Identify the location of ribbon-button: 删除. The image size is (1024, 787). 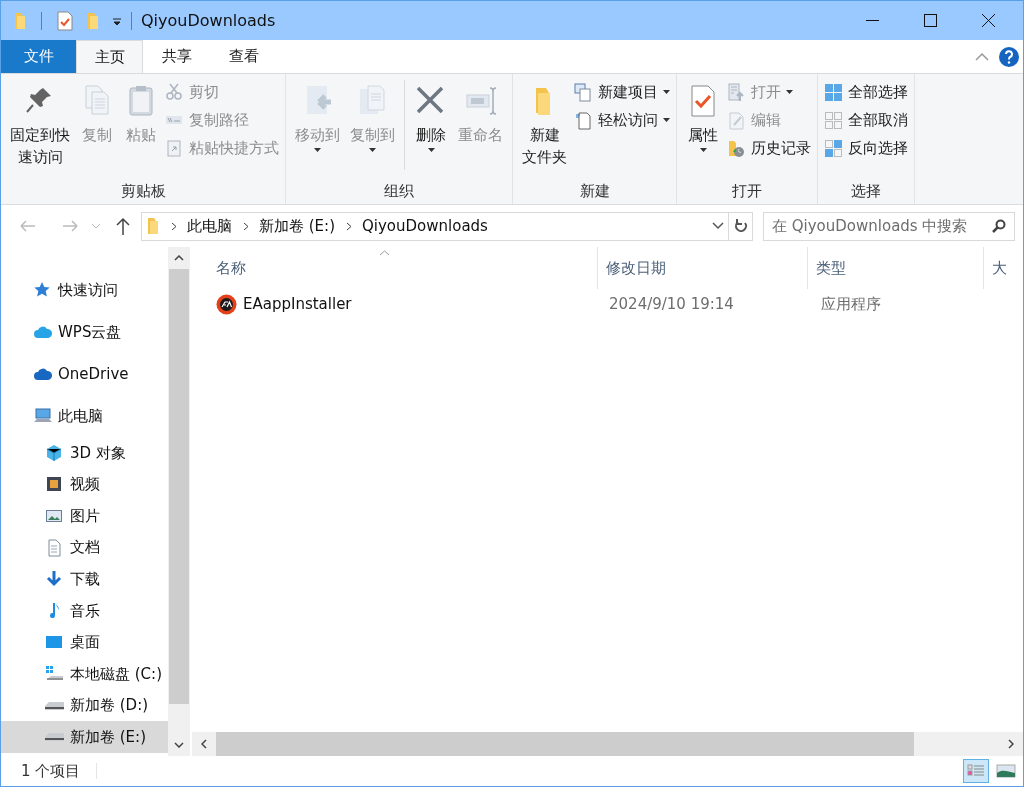
(431, 116).